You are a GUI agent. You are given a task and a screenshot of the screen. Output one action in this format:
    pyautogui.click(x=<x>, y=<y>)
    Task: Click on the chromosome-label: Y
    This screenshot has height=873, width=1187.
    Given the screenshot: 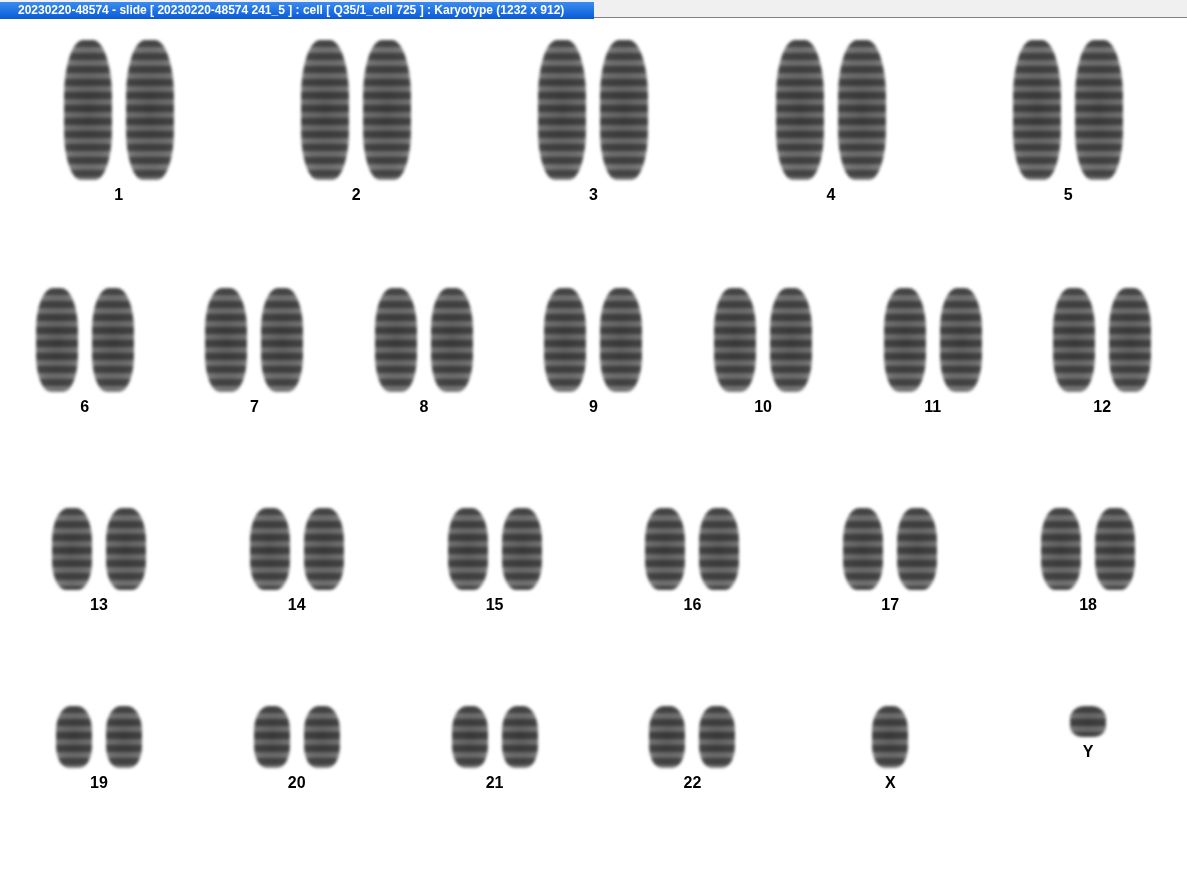 What is the action you would take?
    pyautogui.click(x=1088, y=752)
    